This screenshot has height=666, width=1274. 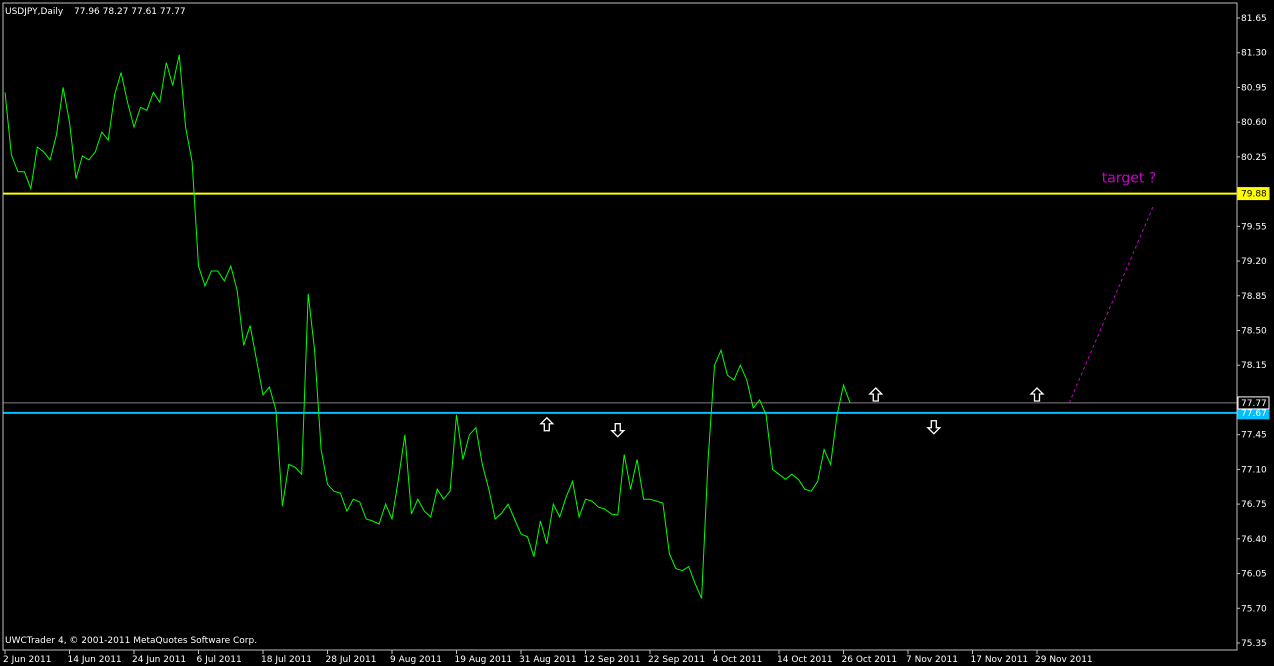 What do you see at coordinates (286, 660) in the screenshot?
I see `x-tick-label: 18 Jul 2011` at bounding box center [286, 660].